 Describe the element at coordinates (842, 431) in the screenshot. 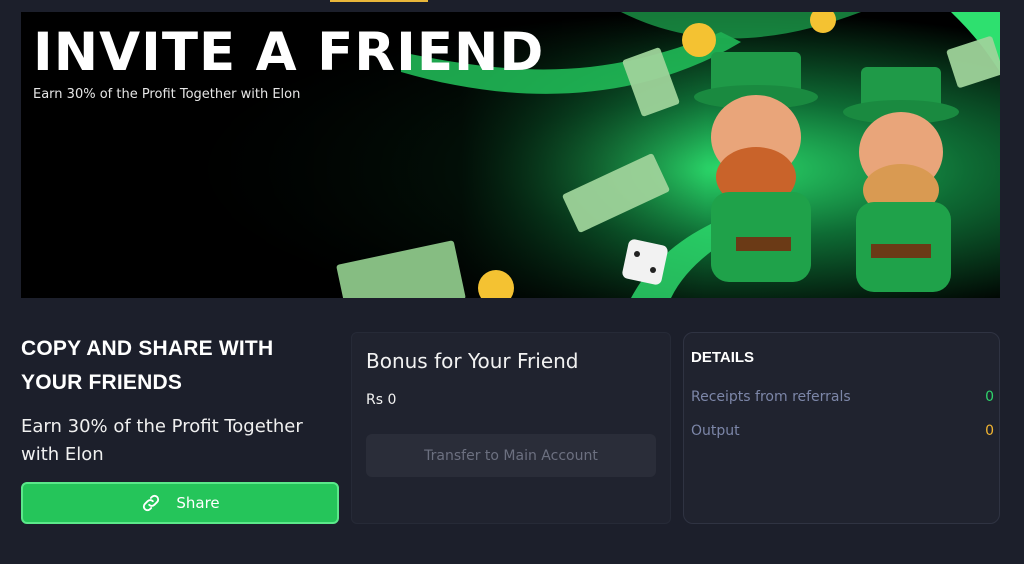

I see `detail-row-output: Output 0` at that location.